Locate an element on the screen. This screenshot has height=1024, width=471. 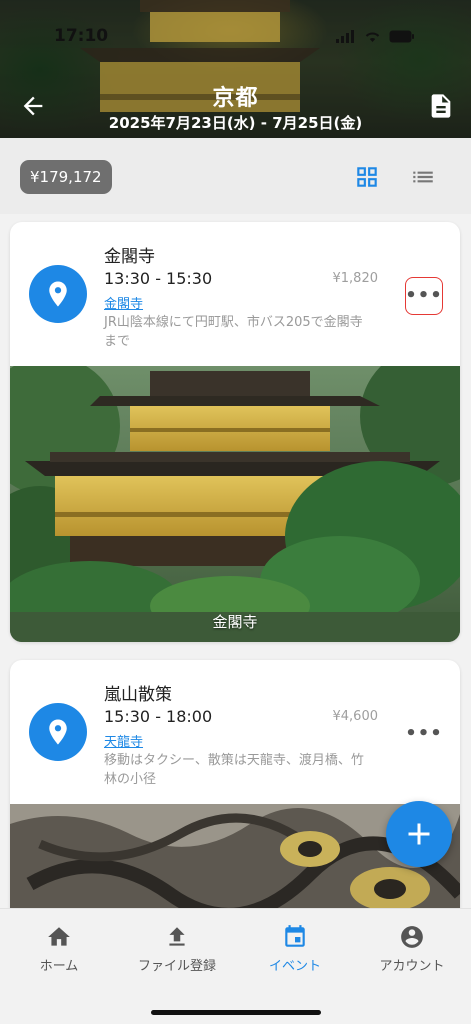
page-title: 京都 is located at coordinates (235, 98).